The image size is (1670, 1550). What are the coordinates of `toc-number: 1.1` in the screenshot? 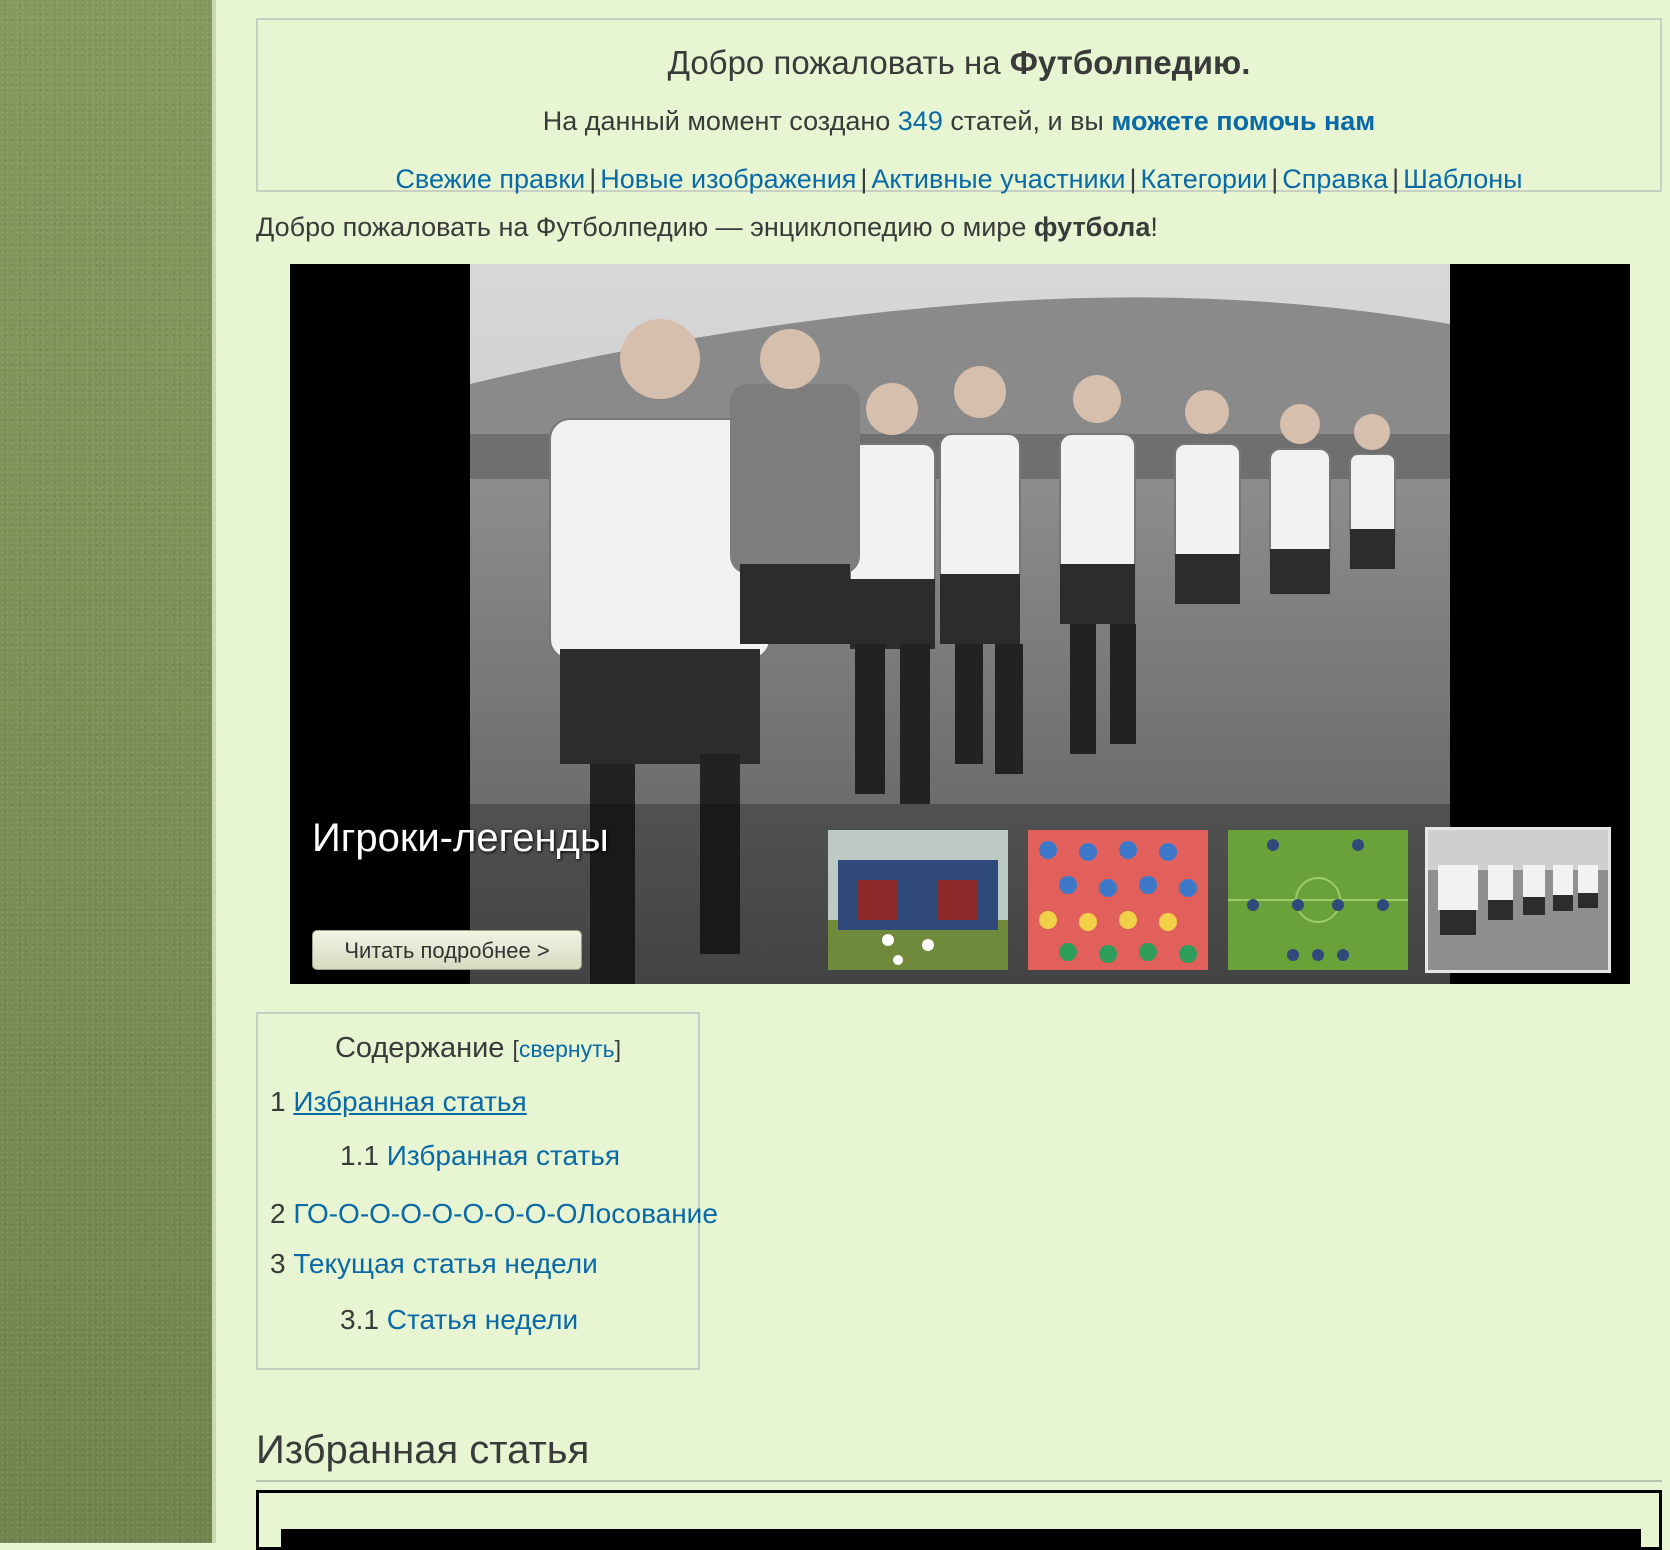 It's located at (359, 1155).